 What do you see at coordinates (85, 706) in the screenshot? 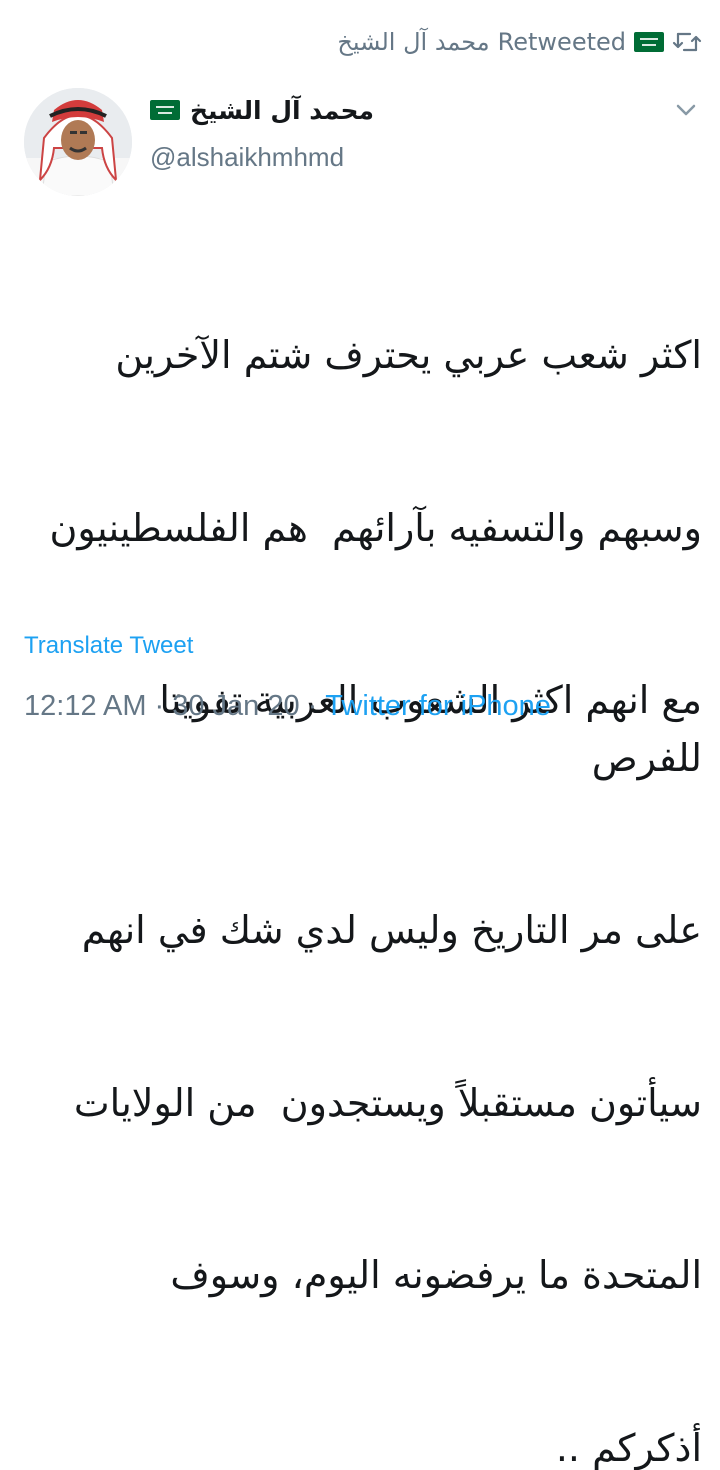
I see `tweet-time: 12:12 AM` at bounding box center [85, 706].